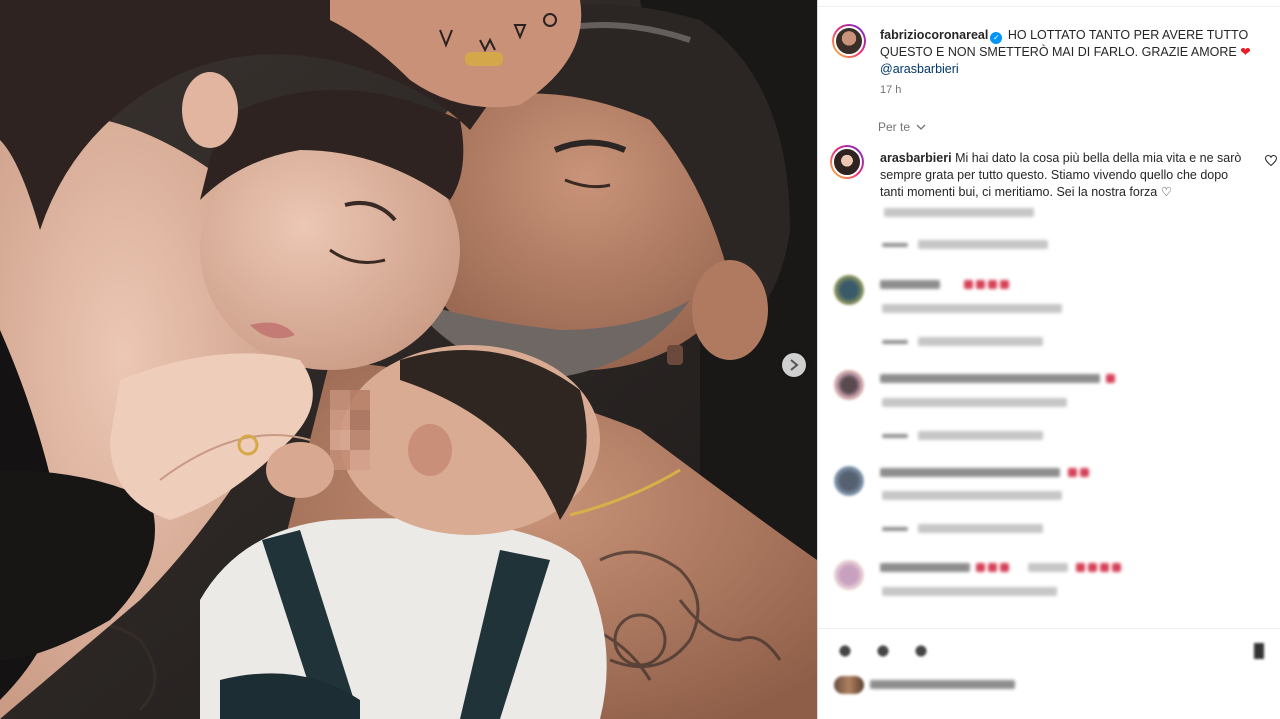 The image size is (1280, 719). Describe the element at coordinates (916, 158) in the screenshot. I see `comment-username: arasbarbieri` at that location.